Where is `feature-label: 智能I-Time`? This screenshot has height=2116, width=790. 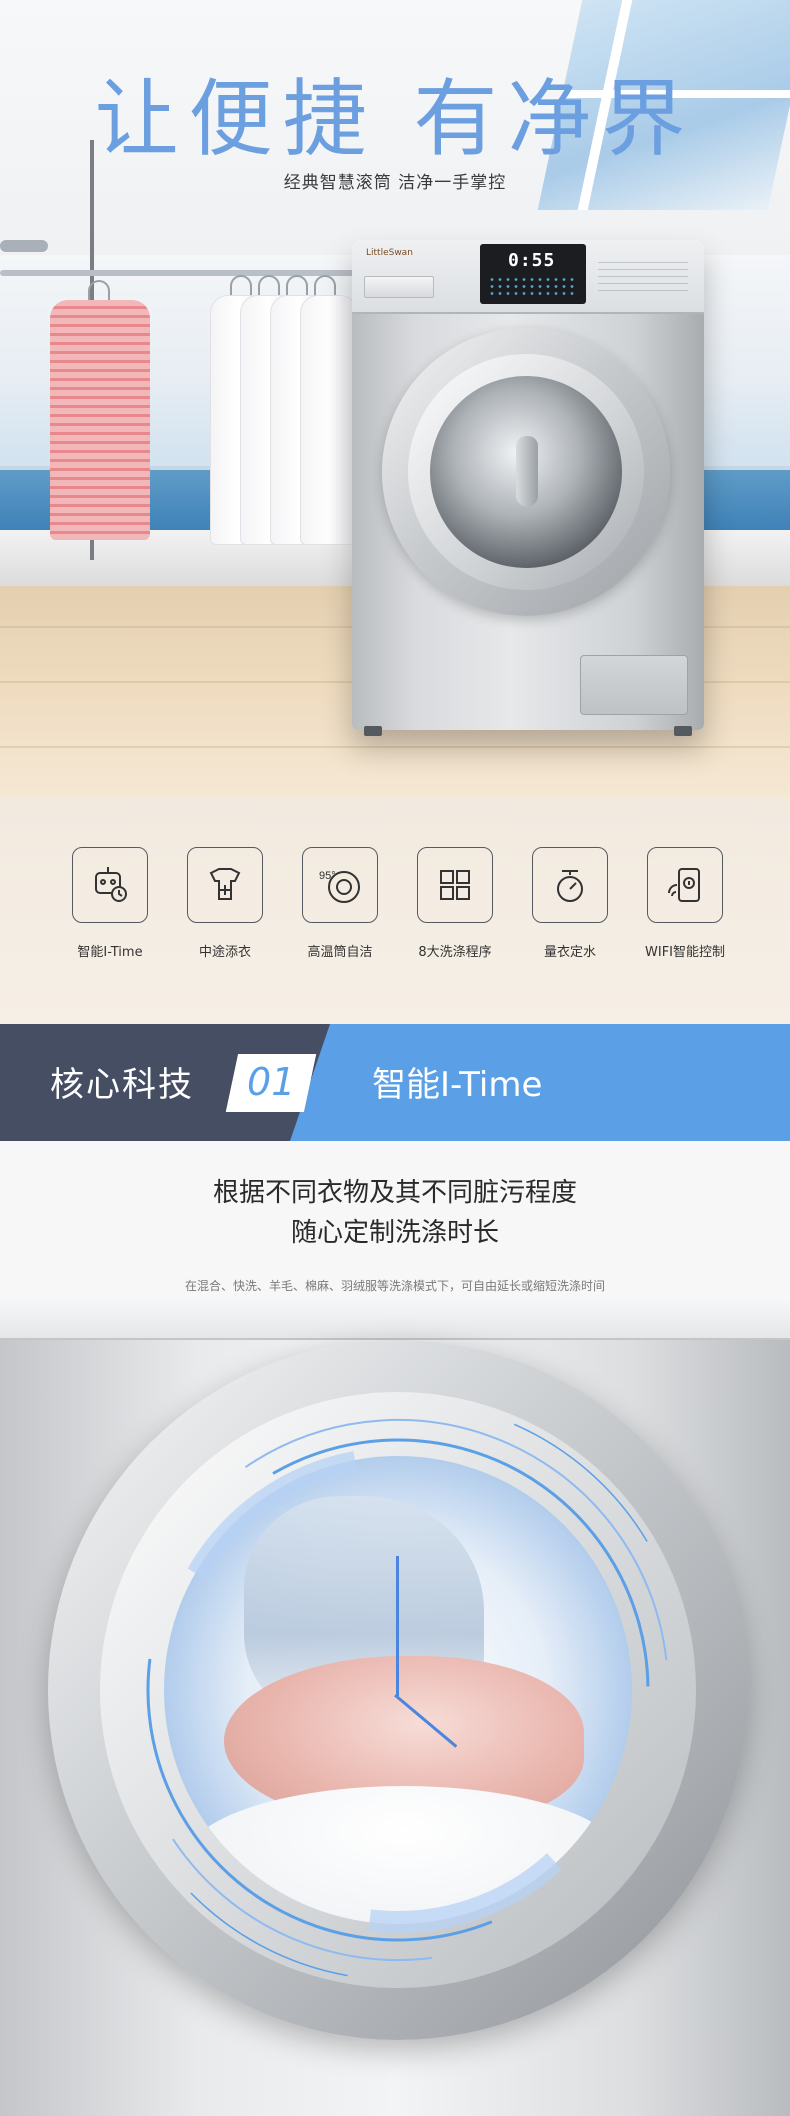
feature-label: 智能I-Time is located at coordinates (110, 952).